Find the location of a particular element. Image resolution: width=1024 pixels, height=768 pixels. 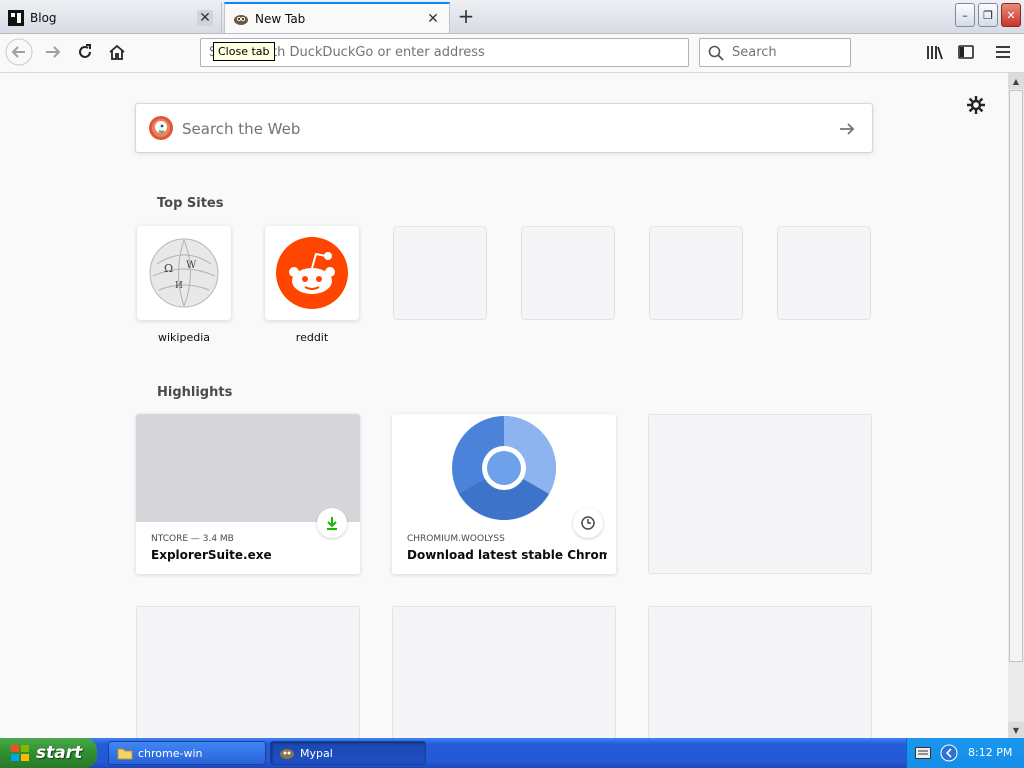

scroll-up-arrow-icon: ▲ is located at coordinates (1016, 81).